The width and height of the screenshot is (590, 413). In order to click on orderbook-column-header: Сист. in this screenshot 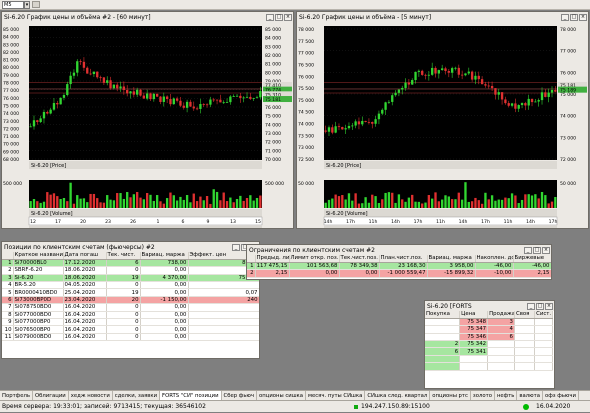, I will do `click(543, 315)`.